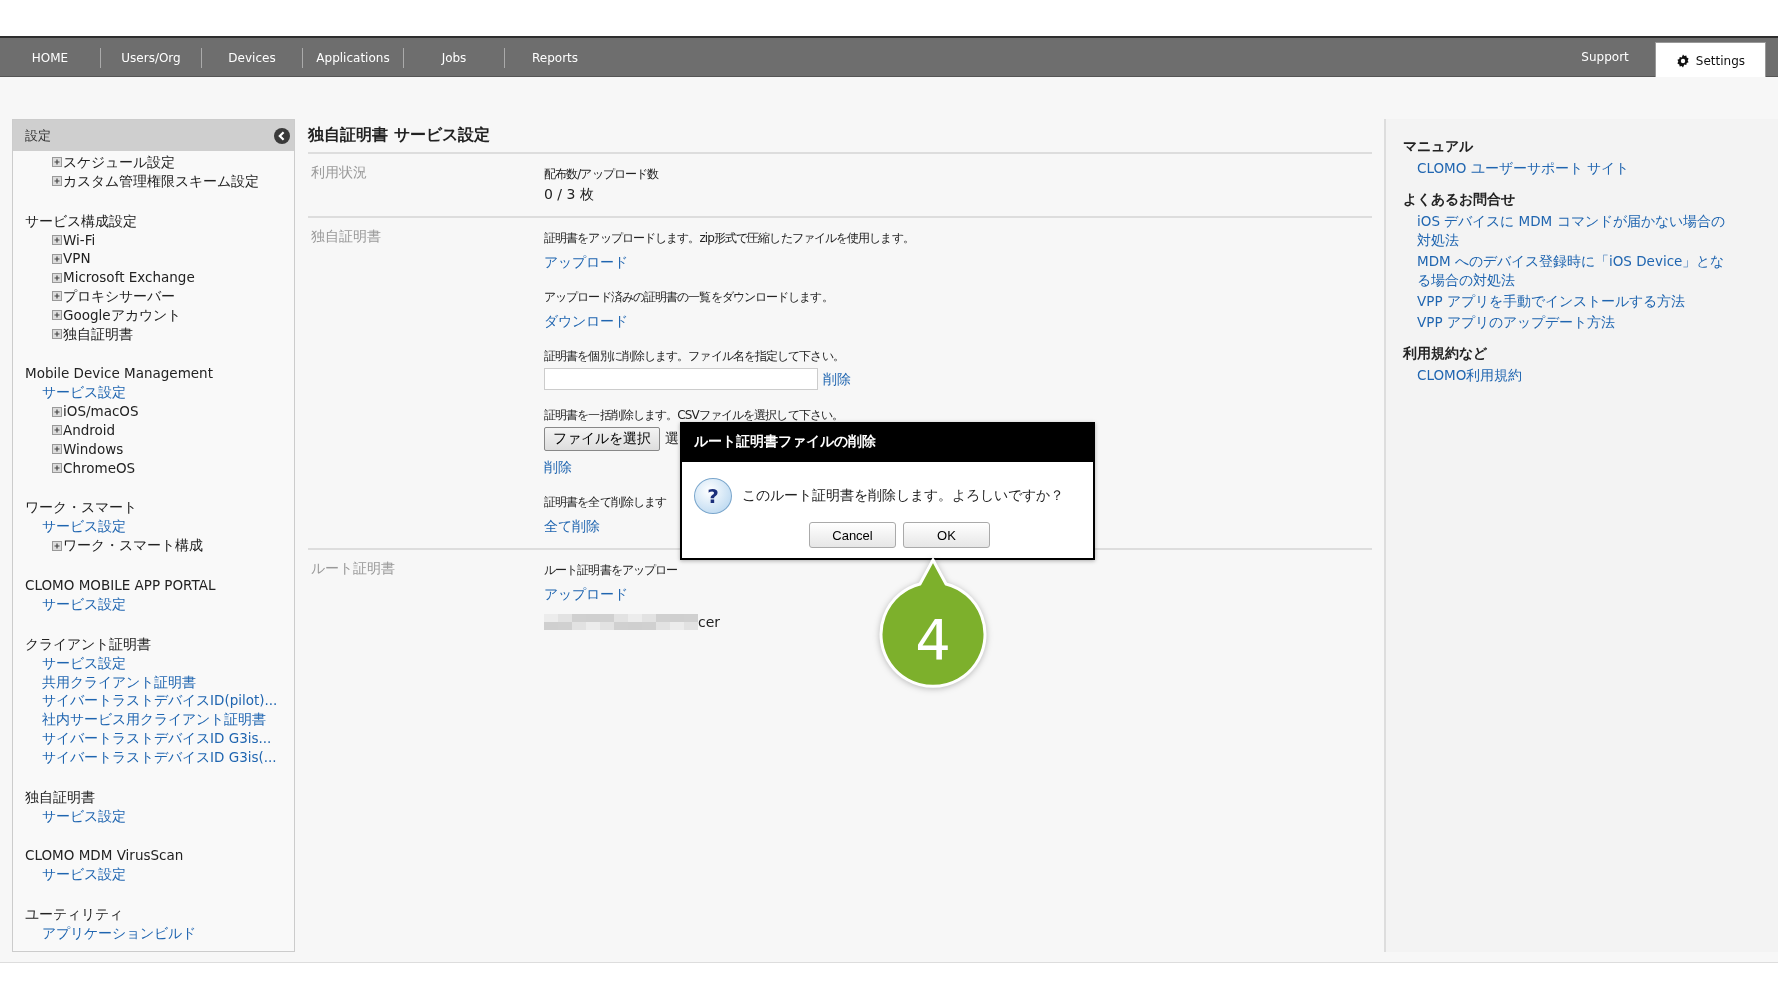 The width and height of the screenshot is (1778, 1000). Describe the element at coordinates (709, 622) in the screenshot. I see `file-name: cer` at that location.